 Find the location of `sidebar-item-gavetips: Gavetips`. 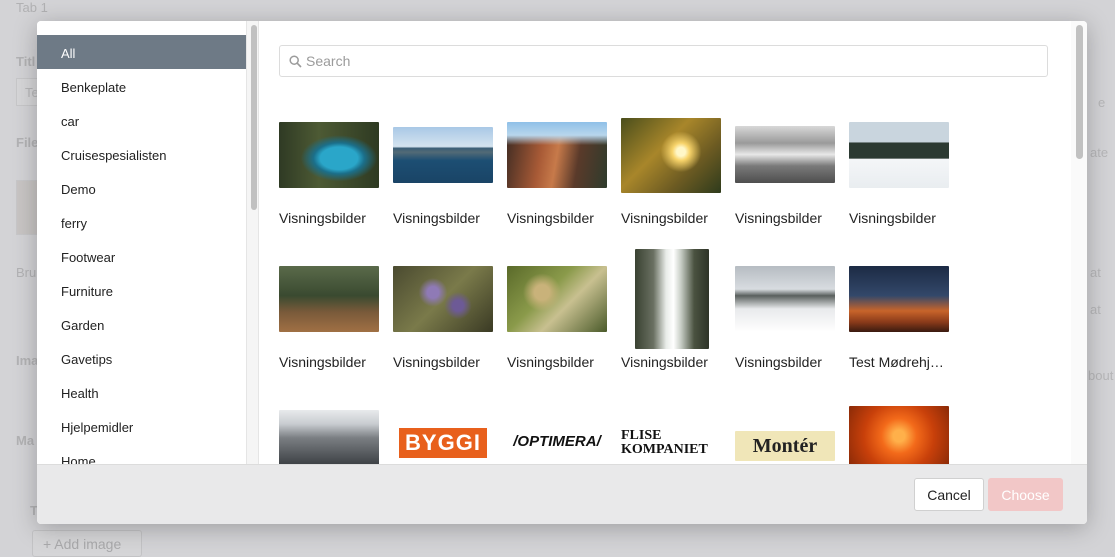

sidebar-item-gavetips: Gavetips is located at coordinates (141, 358).